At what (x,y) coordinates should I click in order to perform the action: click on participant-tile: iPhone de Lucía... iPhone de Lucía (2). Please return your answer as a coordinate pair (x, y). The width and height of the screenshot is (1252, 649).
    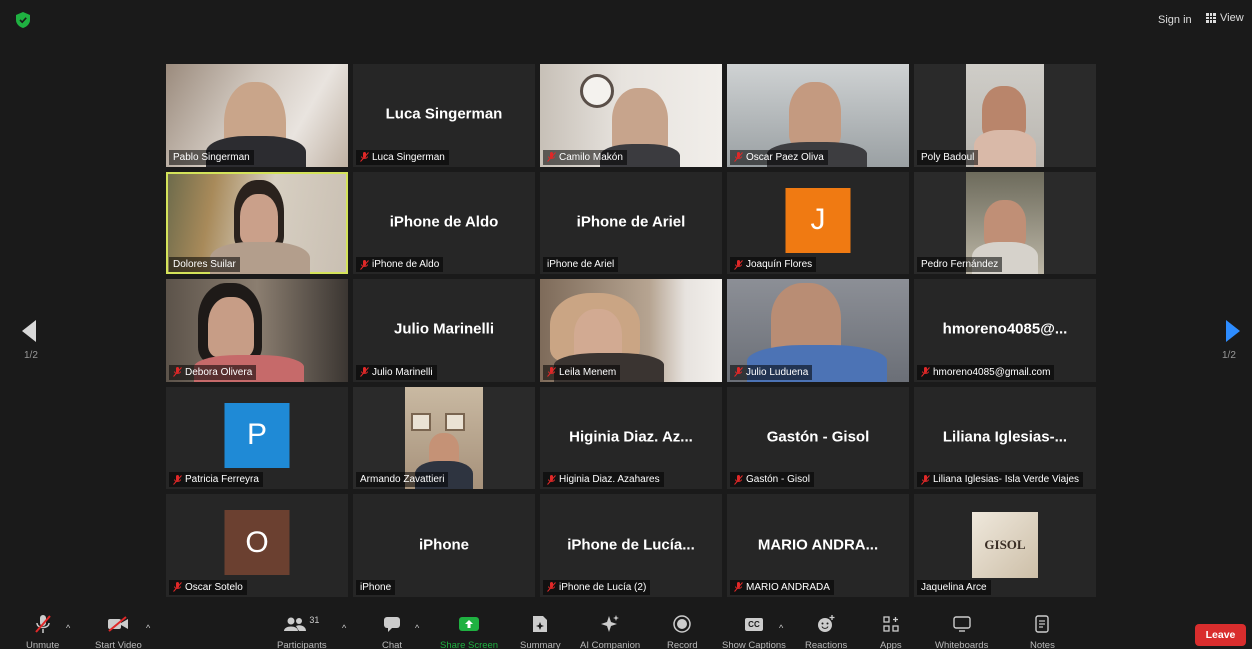
    Looking at the image, I should click on (631, 545).